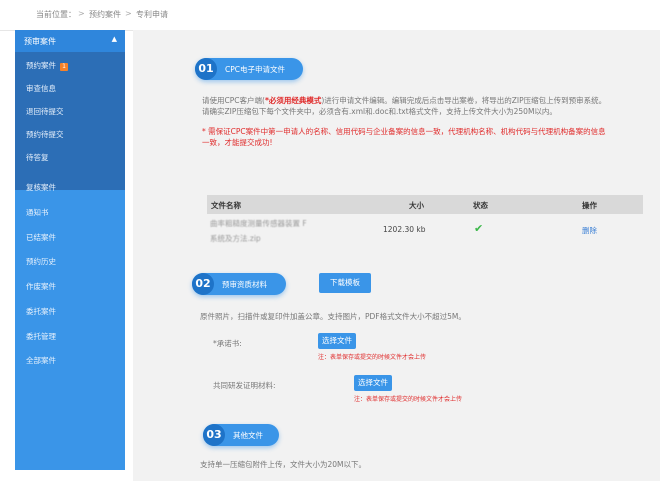  I want to click on sidebar-item-entrust-management: 委托管理, so click(41, 336).